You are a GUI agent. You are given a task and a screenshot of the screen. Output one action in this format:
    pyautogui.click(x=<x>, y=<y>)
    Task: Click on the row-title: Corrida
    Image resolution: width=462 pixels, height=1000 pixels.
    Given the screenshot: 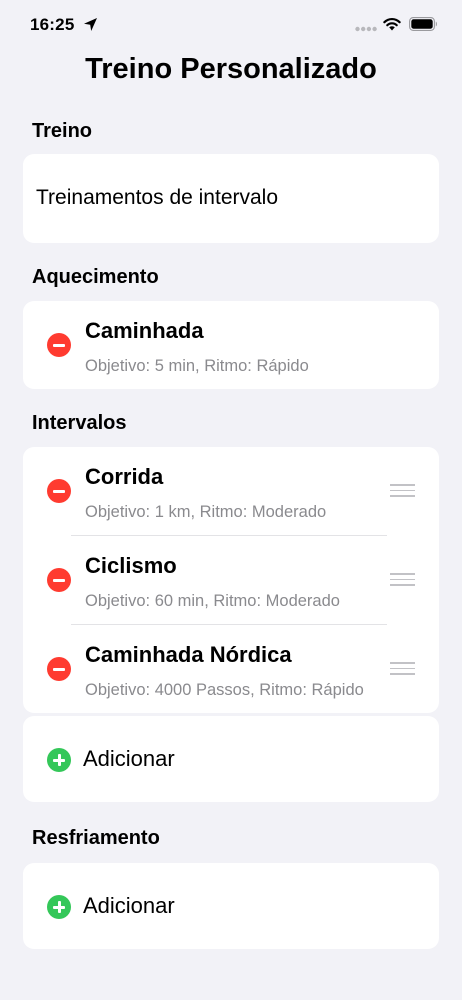 What is the action you would take?
    pyautogui.click(x=124, y=476)
    